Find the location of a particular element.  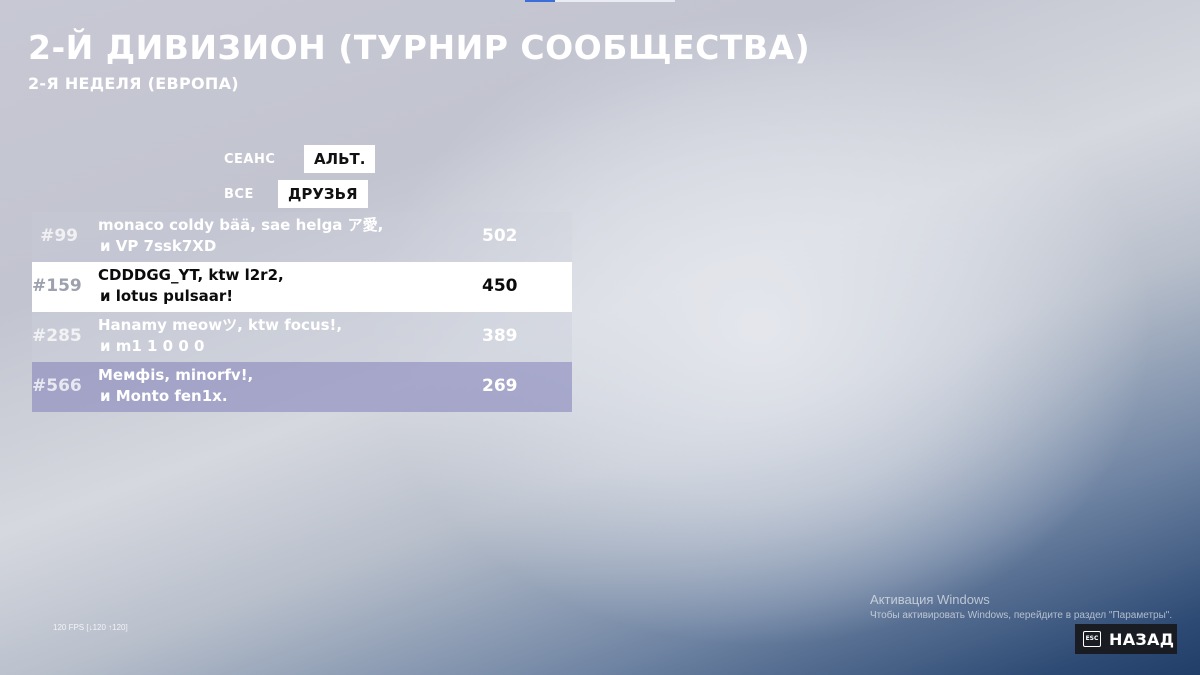

back-button: ESC НАЗАД is located at coordinates (1126, 639).